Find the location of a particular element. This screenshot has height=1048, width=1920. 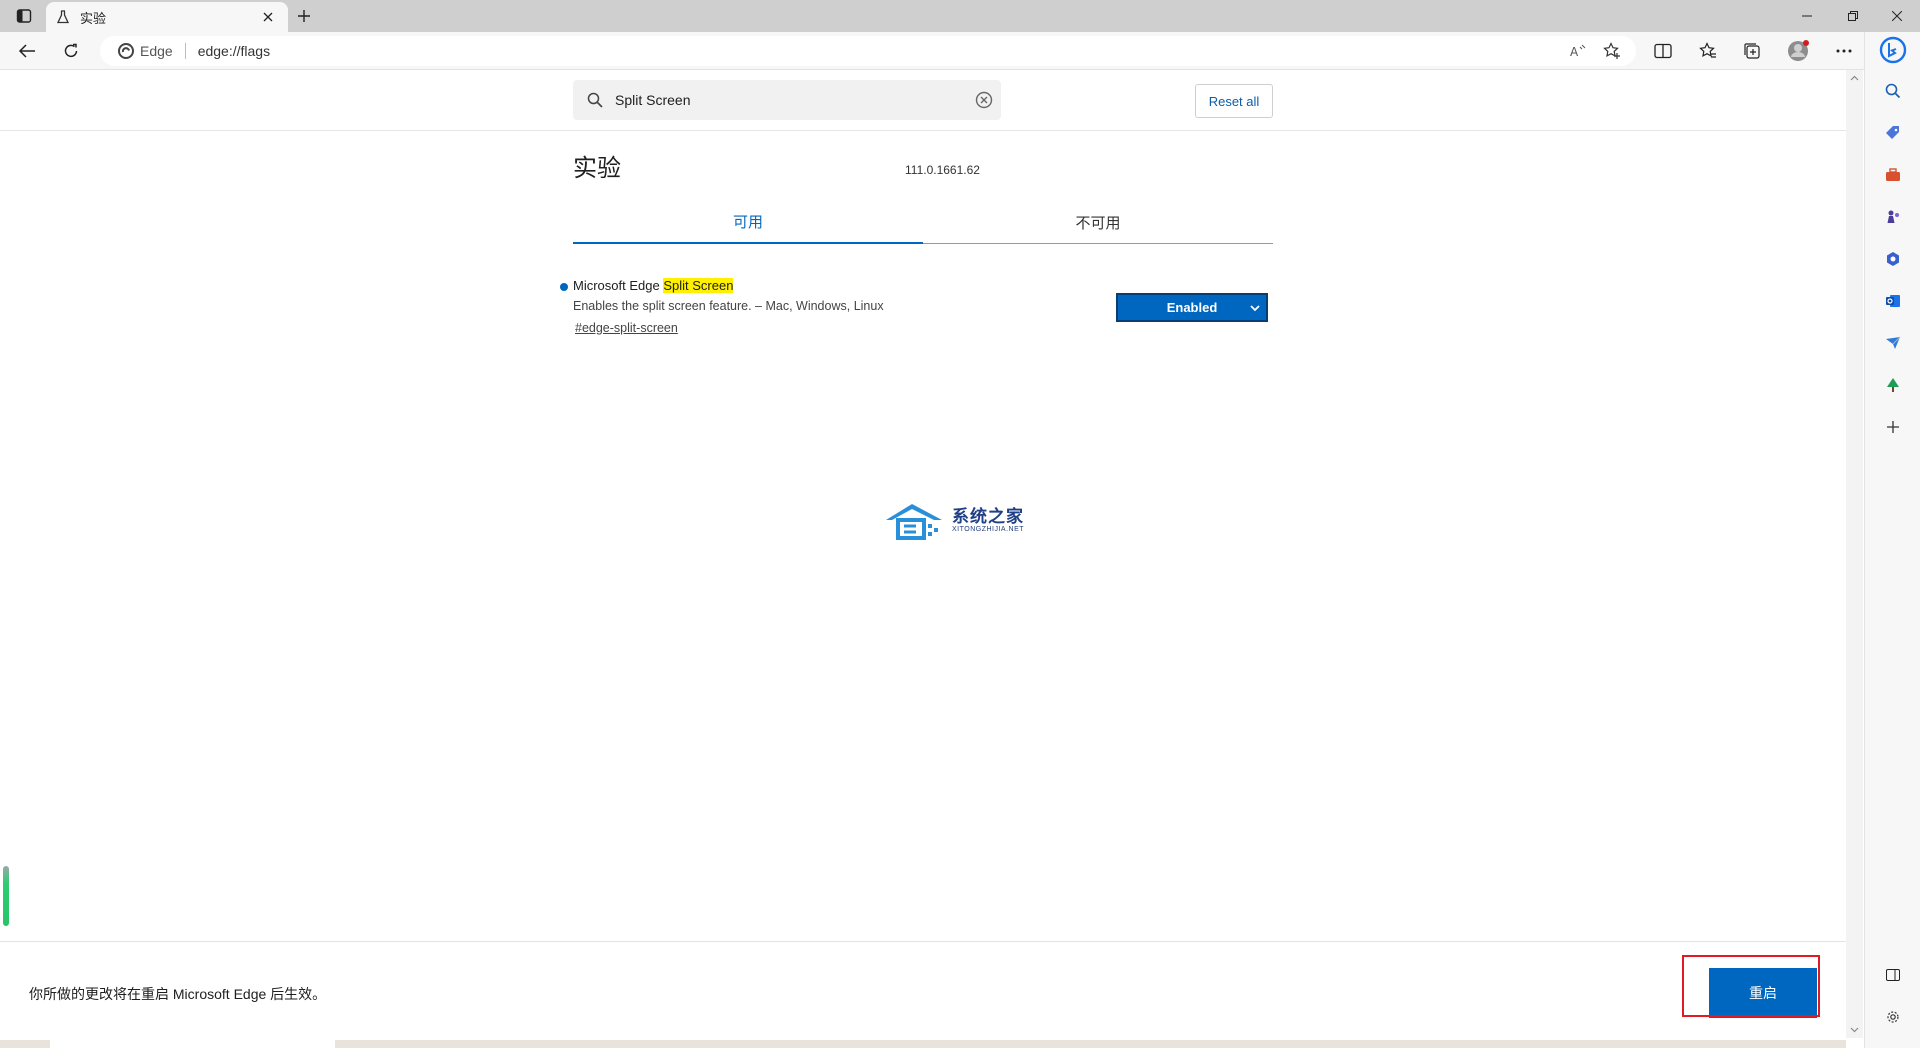

flag-title-match: Split Screen is located at coordinates (698, 285).